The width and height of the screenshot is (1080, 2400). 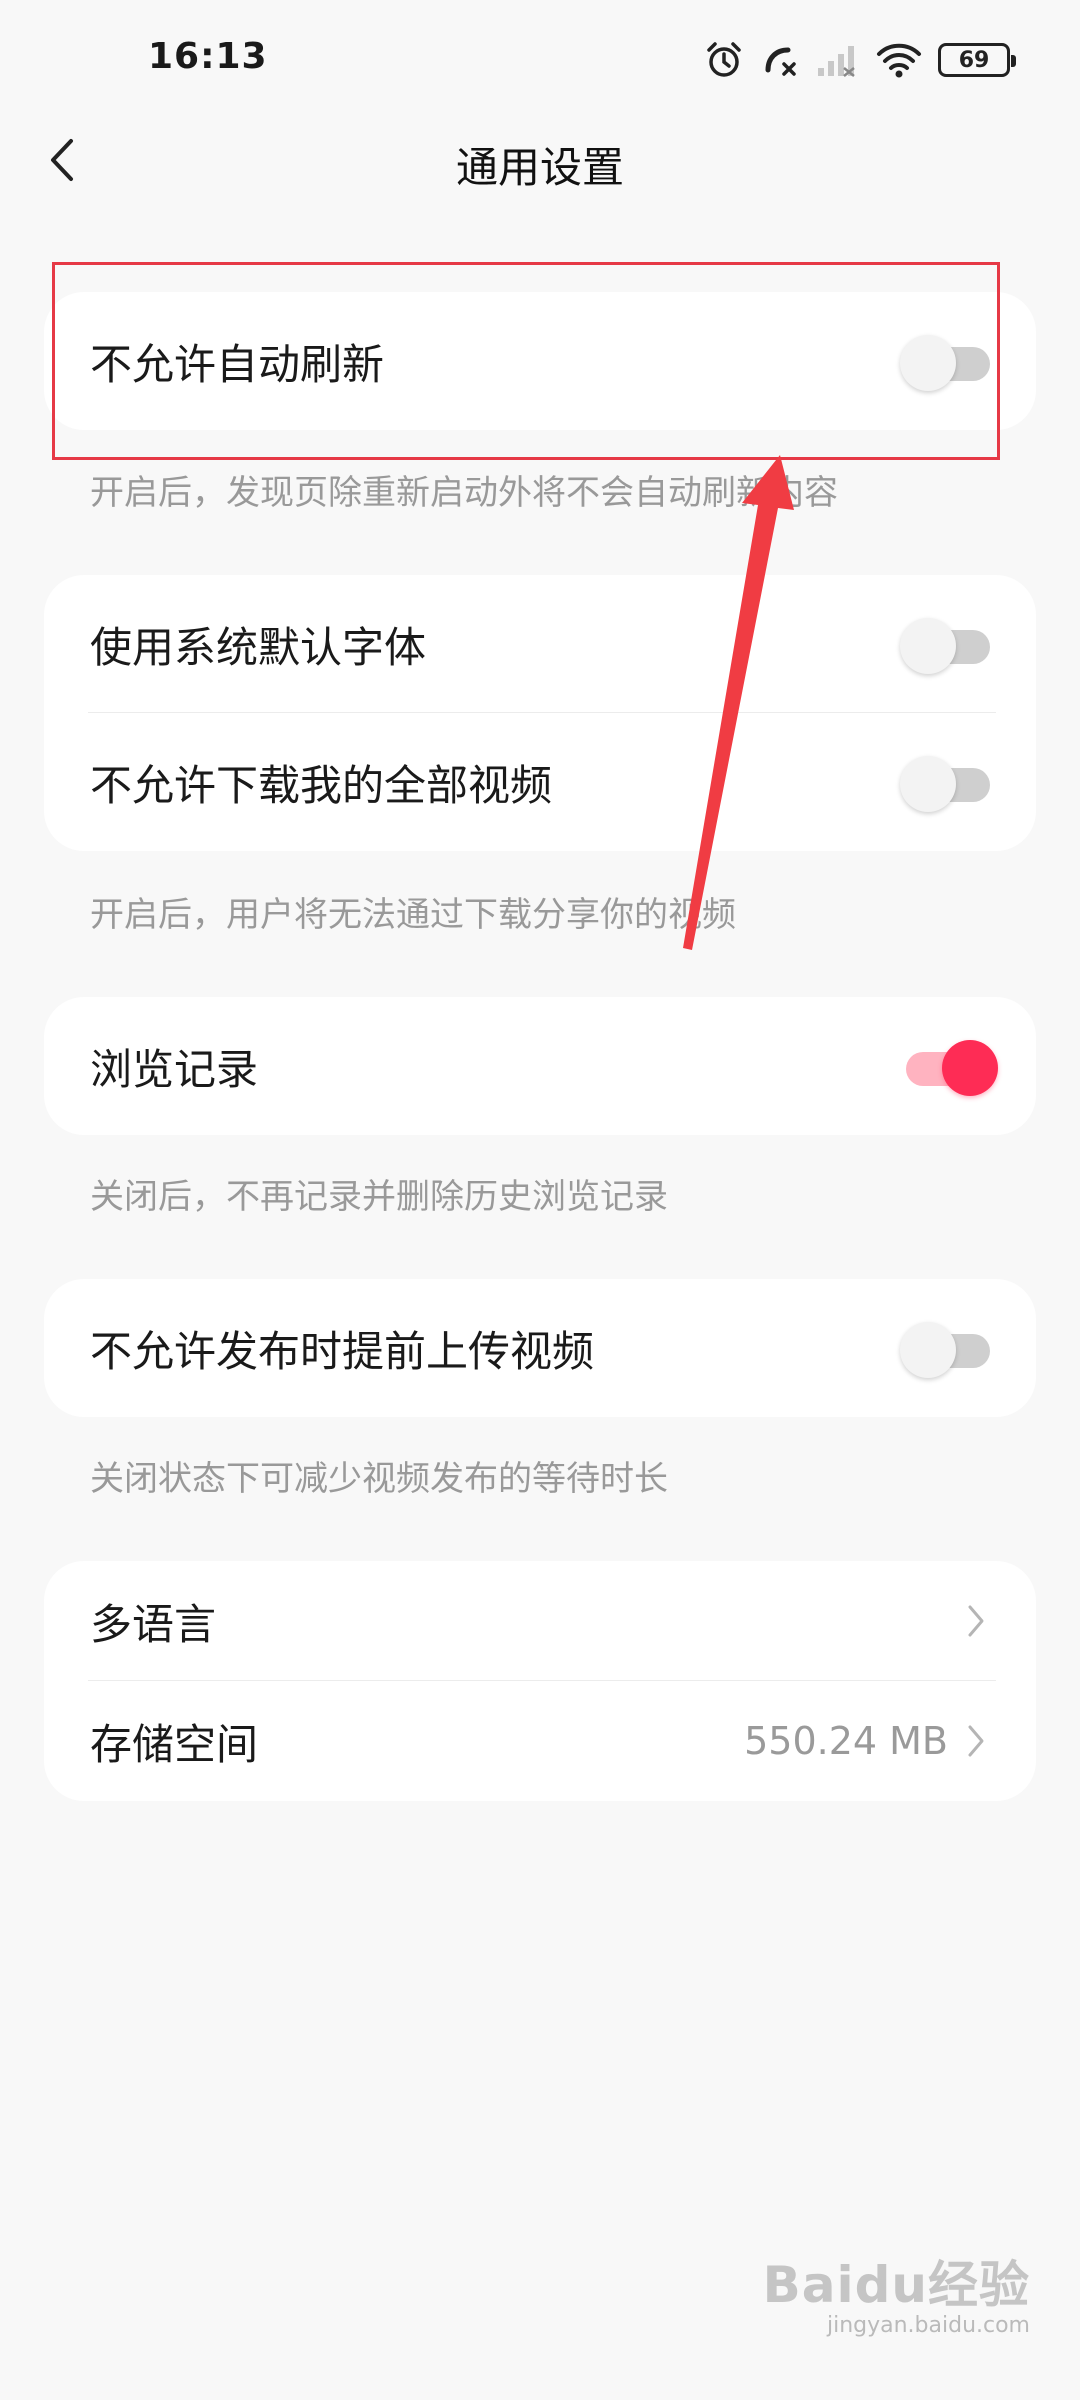 What do you see at coordinates (237, 364) in the screenshot?
I see `auto-refresh-label: 不允许自动刷新` at bounding box center [237, 364].